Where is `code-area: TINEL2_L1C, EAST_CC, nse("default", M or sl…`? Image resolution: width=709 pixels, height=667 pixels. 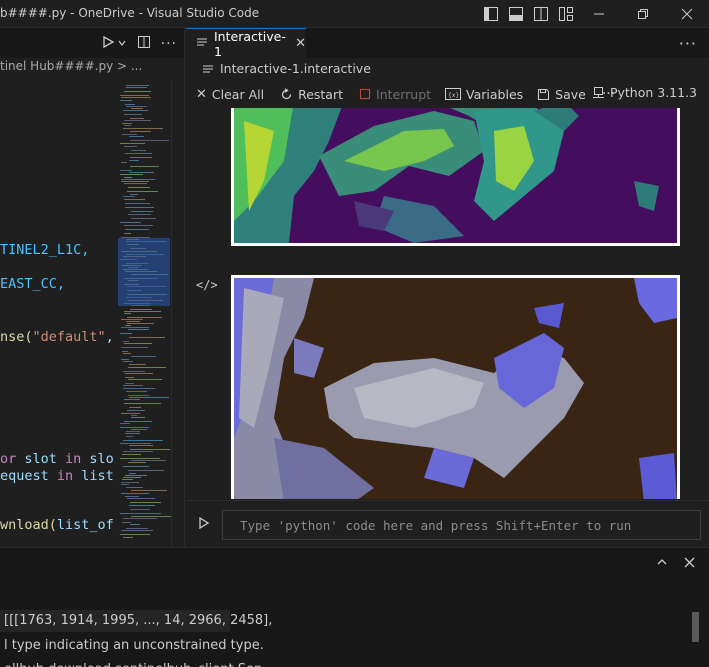
code-area: TINEL2_L1C, EAST_CC, nse("default", M or sl… is located at coordinates (57, 314).